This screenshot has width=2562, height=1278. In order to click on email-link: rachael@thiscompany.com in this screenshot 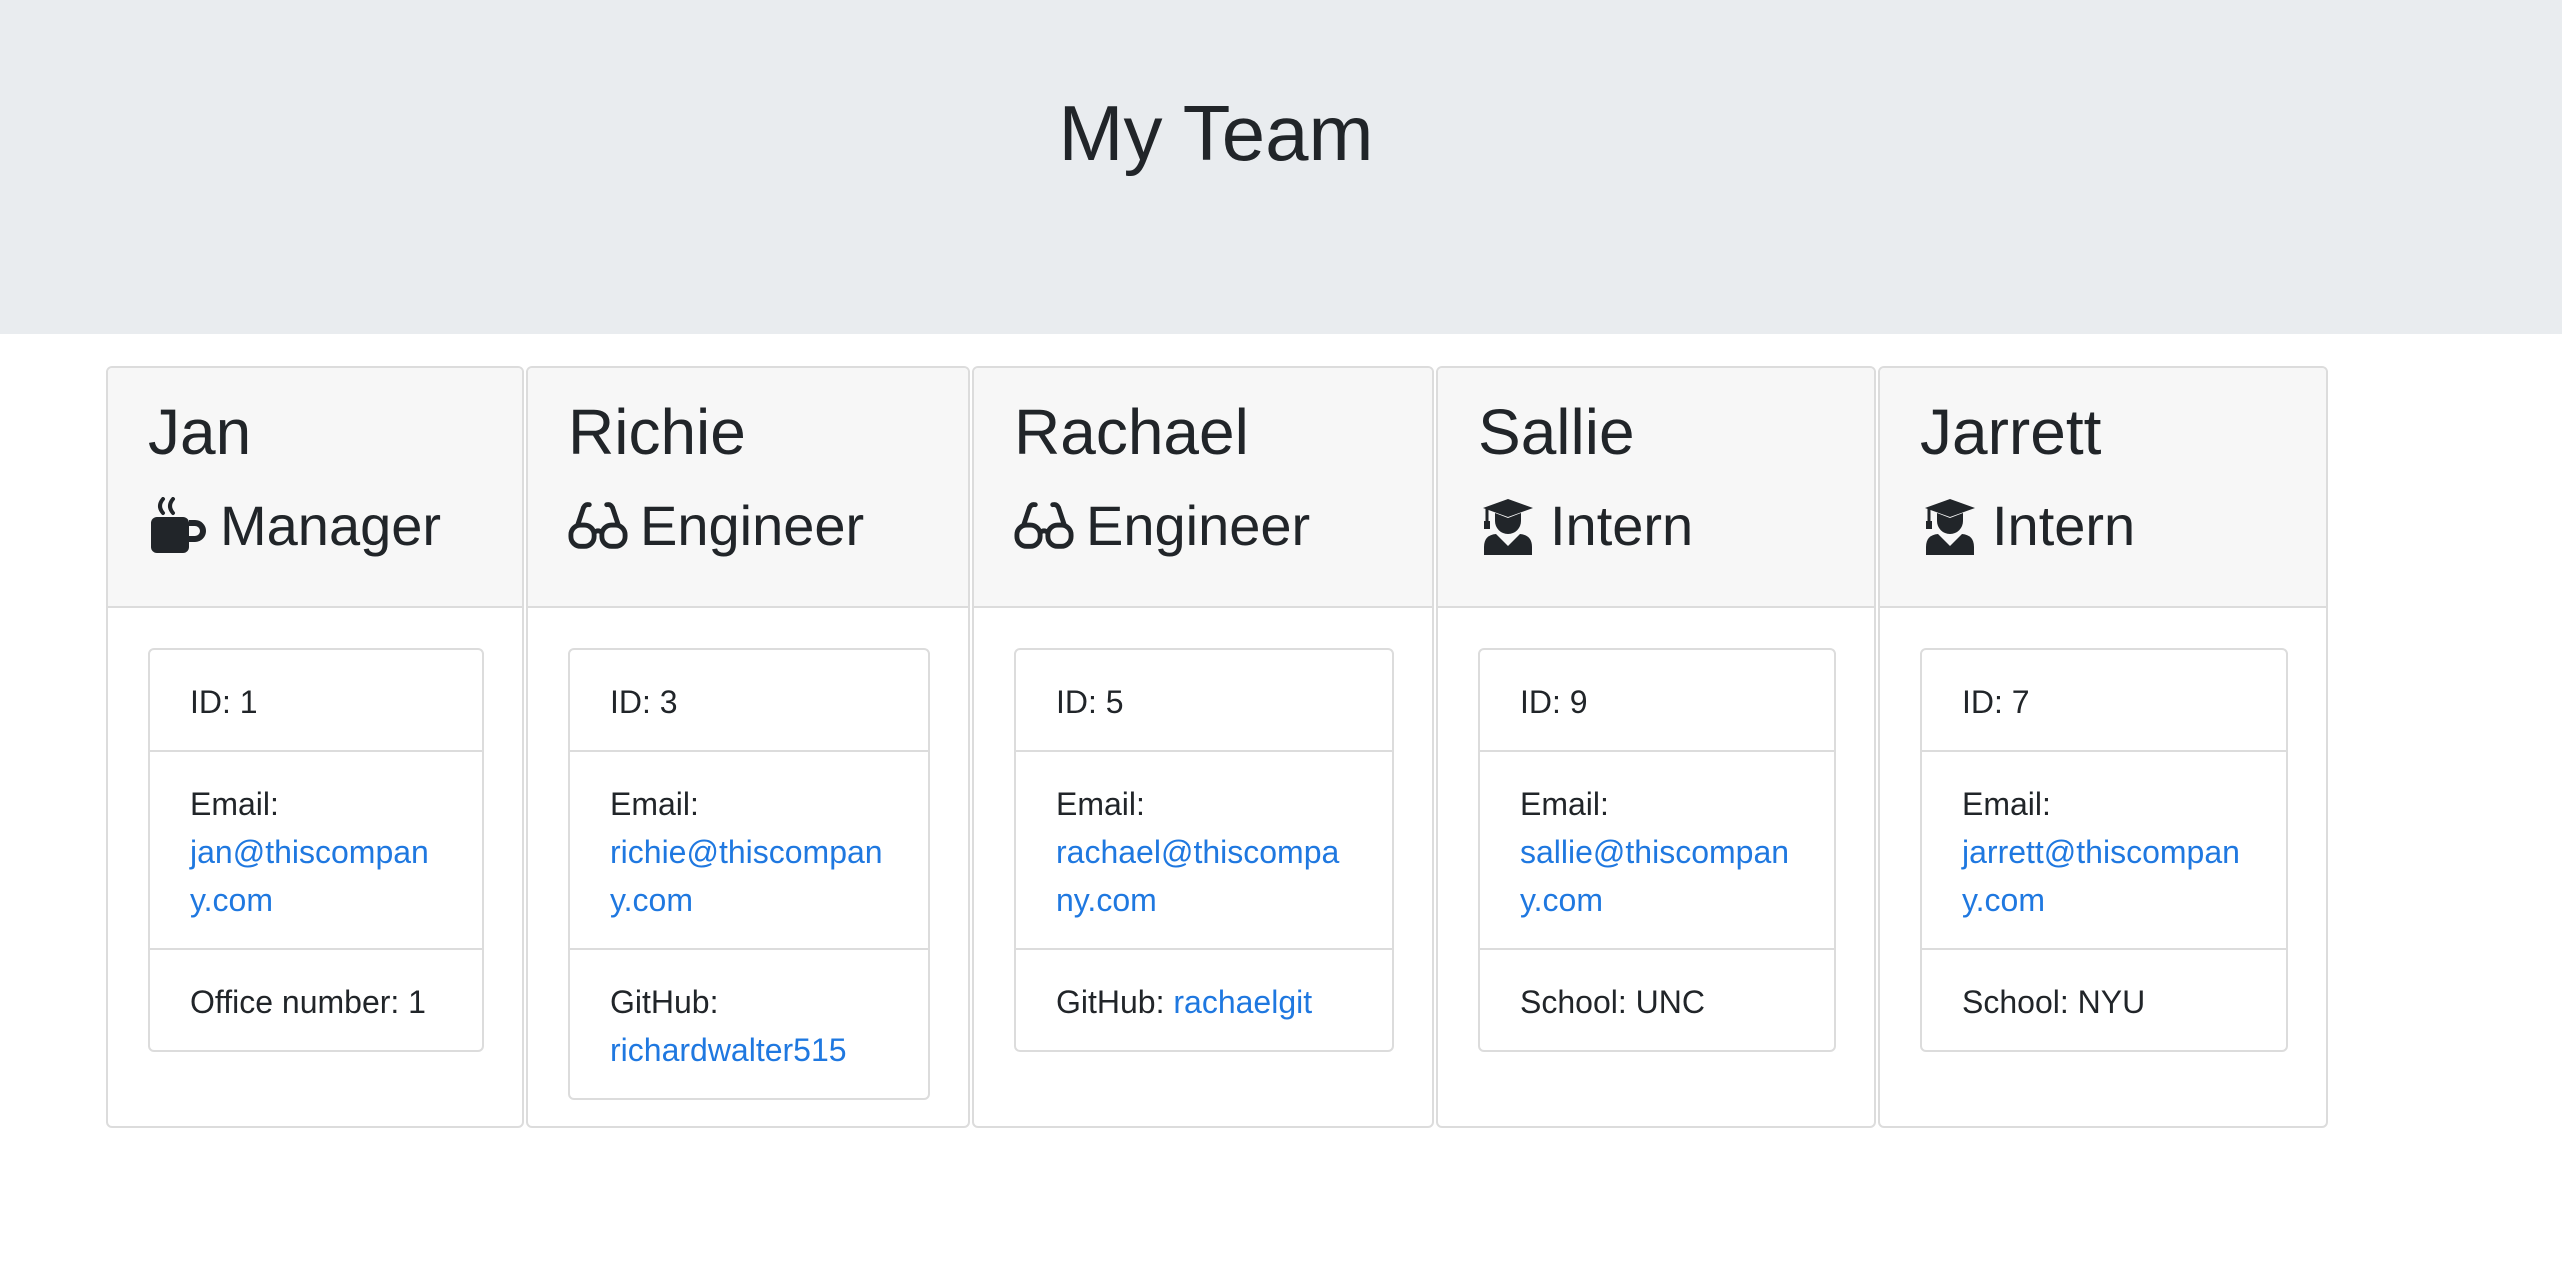, I will do `click(1197, 876)`.